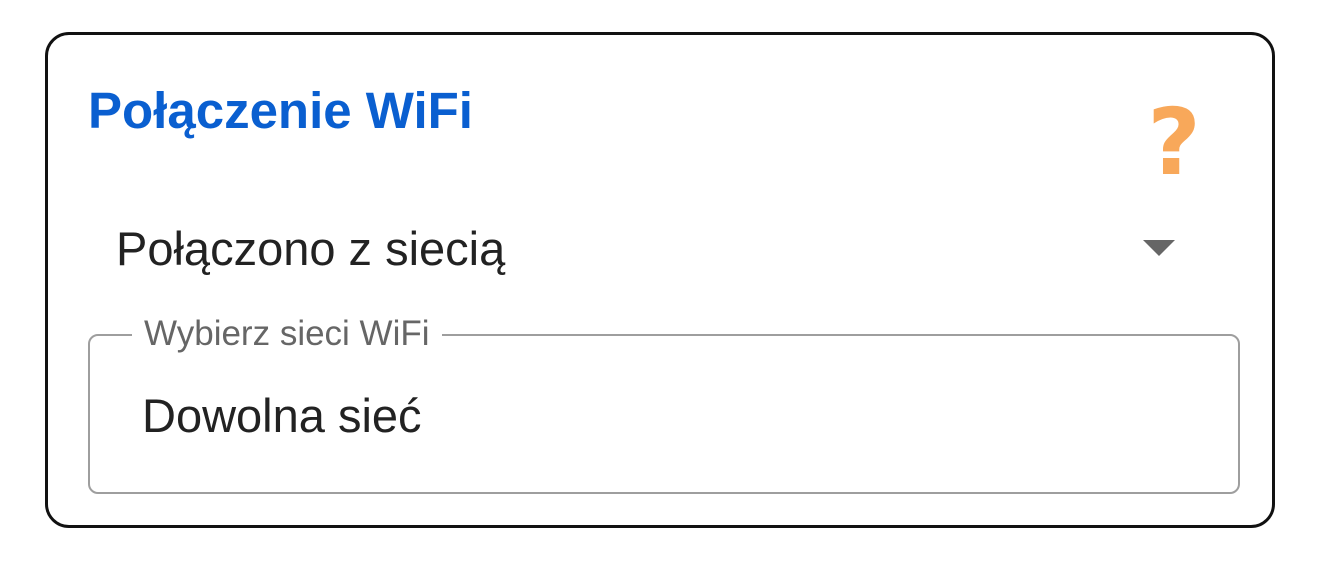 This screenshot has width=1326, height=567. What do you see at coordinates (311, 248) in the screenshot?
I see `connection-status-value: Połączono z siecią` at bounding box center [311, 248].